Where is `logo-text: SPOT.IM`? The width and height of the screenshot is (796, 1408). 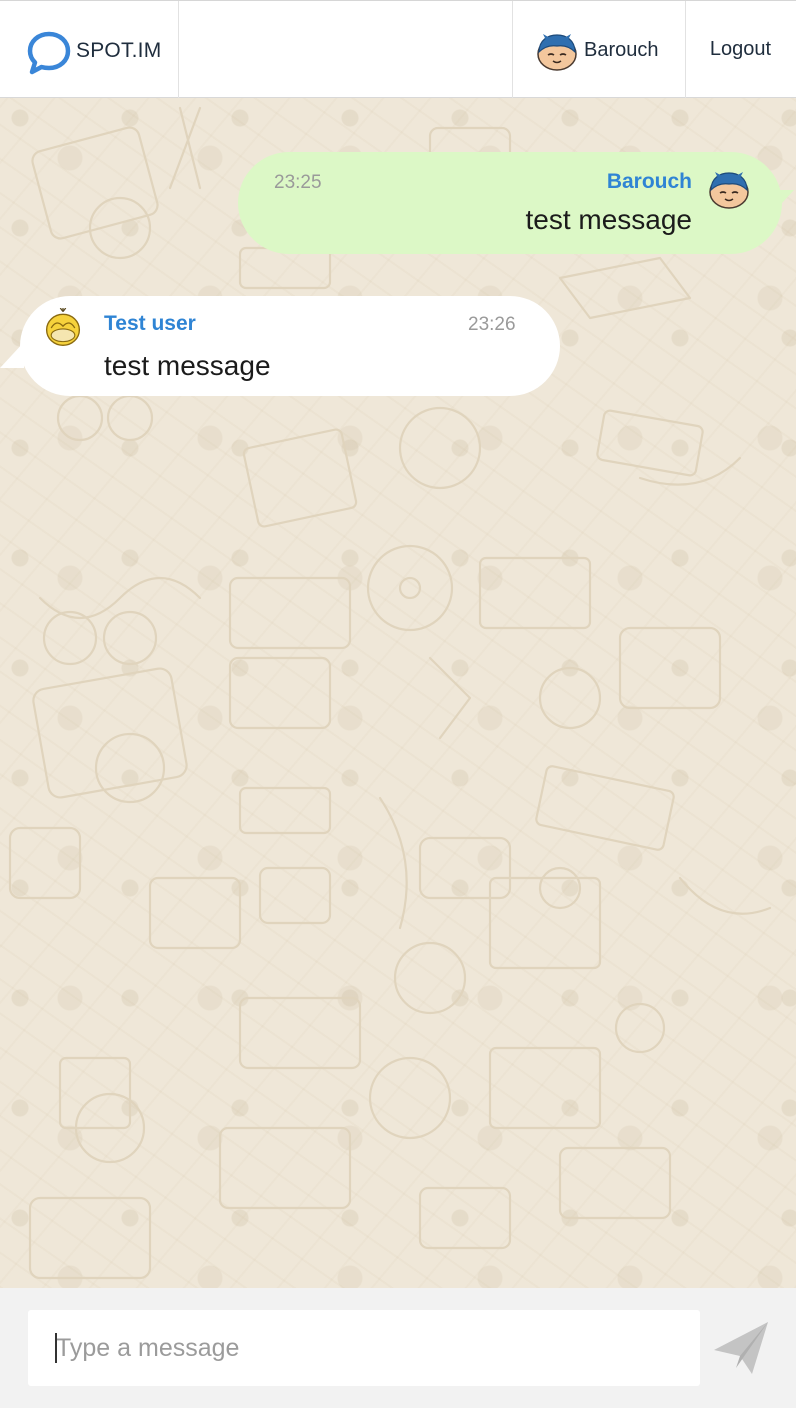 logo-text: SPOT.IM is located at coordinates (119, 50).